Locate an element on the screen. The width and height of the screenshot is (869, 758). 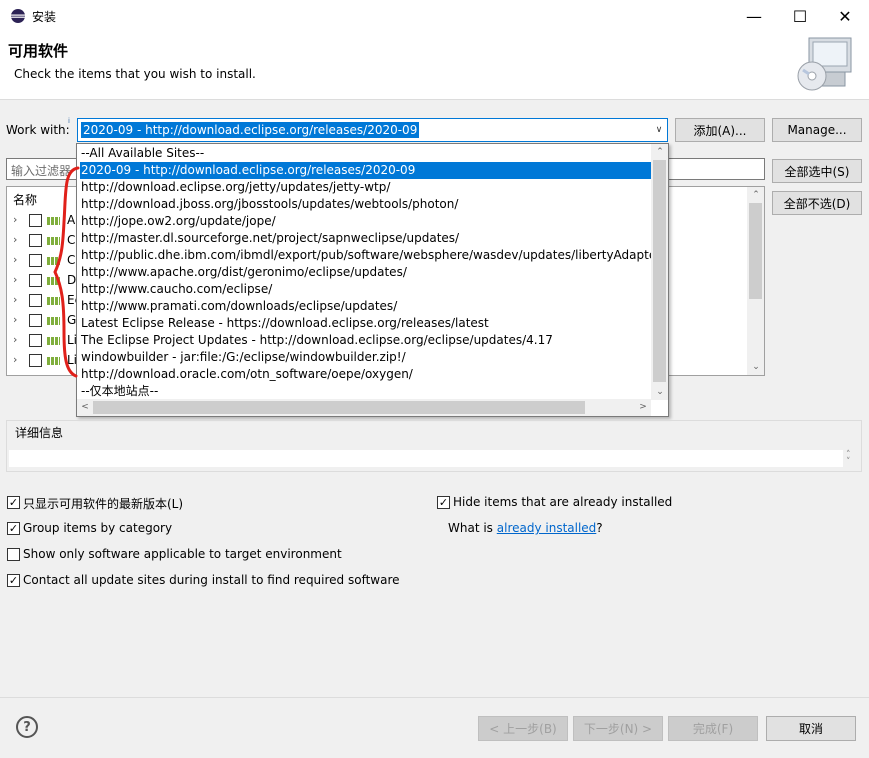
chevron-down-icon: ∨ is located at coordinates (658, 130).